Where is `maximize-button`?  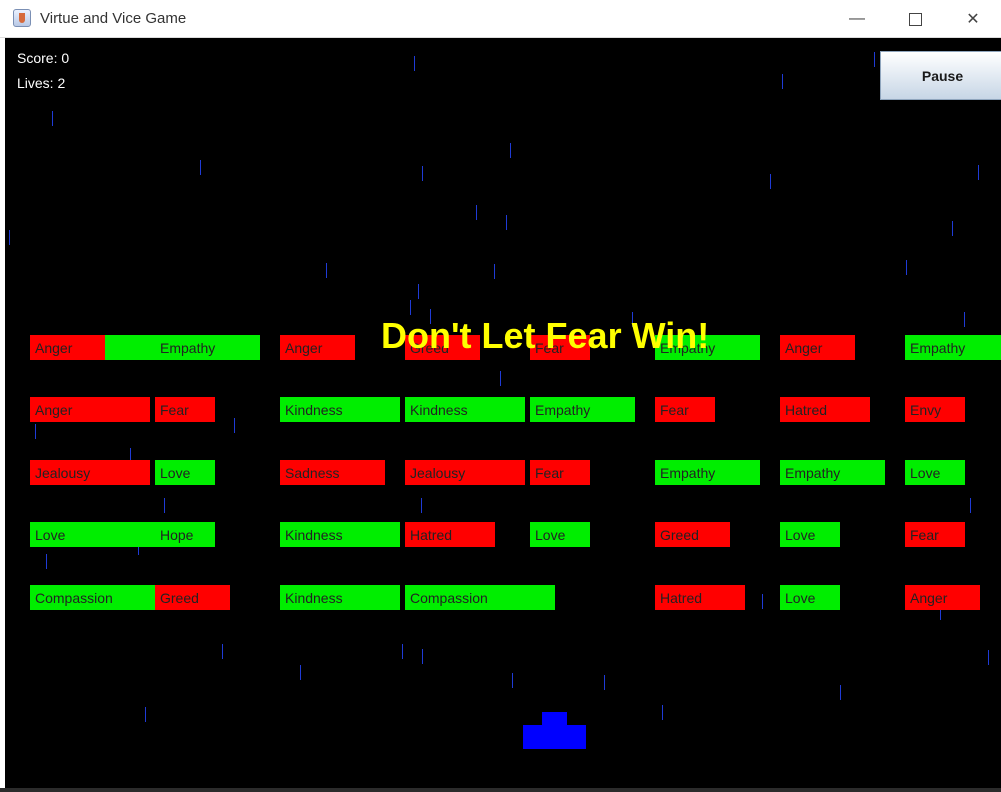 maximize-button is located at coordinates (915, 19).